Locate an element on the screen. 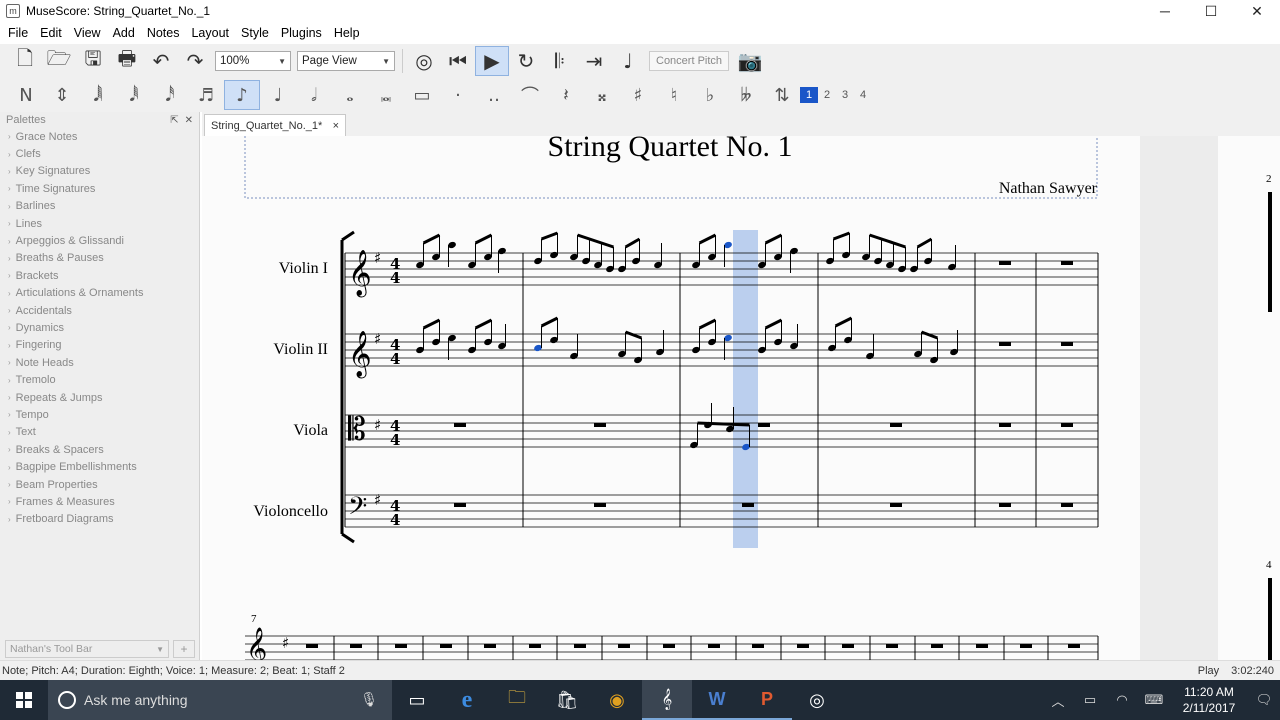 The image size is (1280, 720). obs-icon: ◎ is located at coordinates (817, 700).